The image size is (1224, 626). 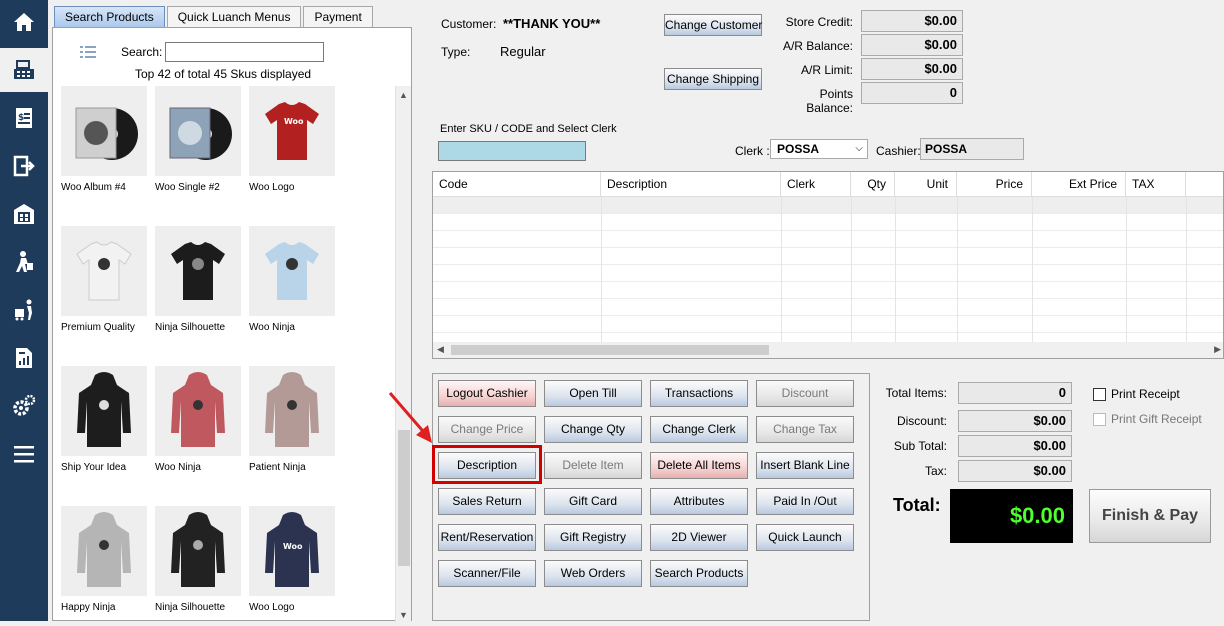 I want to click on change-qty-button: Change Qty, so click(x=593, y=429).